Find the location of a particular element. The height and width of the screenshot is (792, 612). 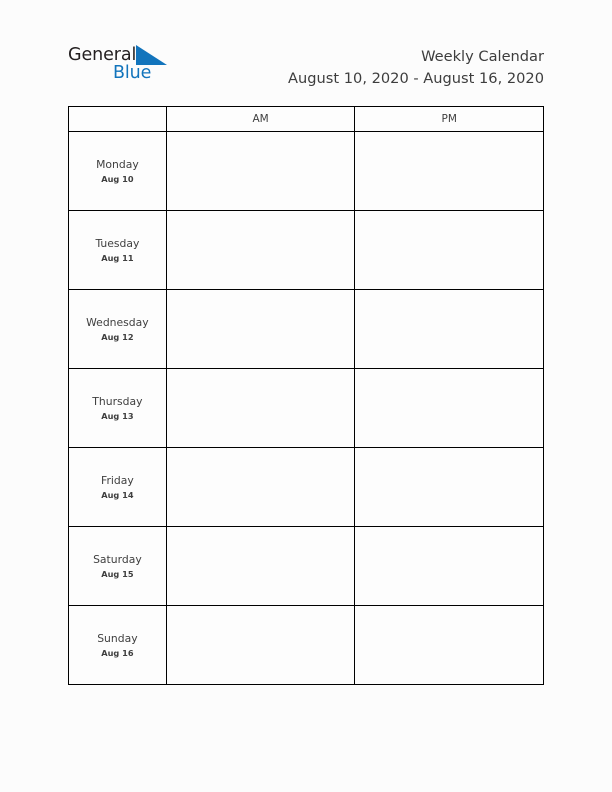

table-row: Saturday Aug 15 is located at coordinates (306, 566).